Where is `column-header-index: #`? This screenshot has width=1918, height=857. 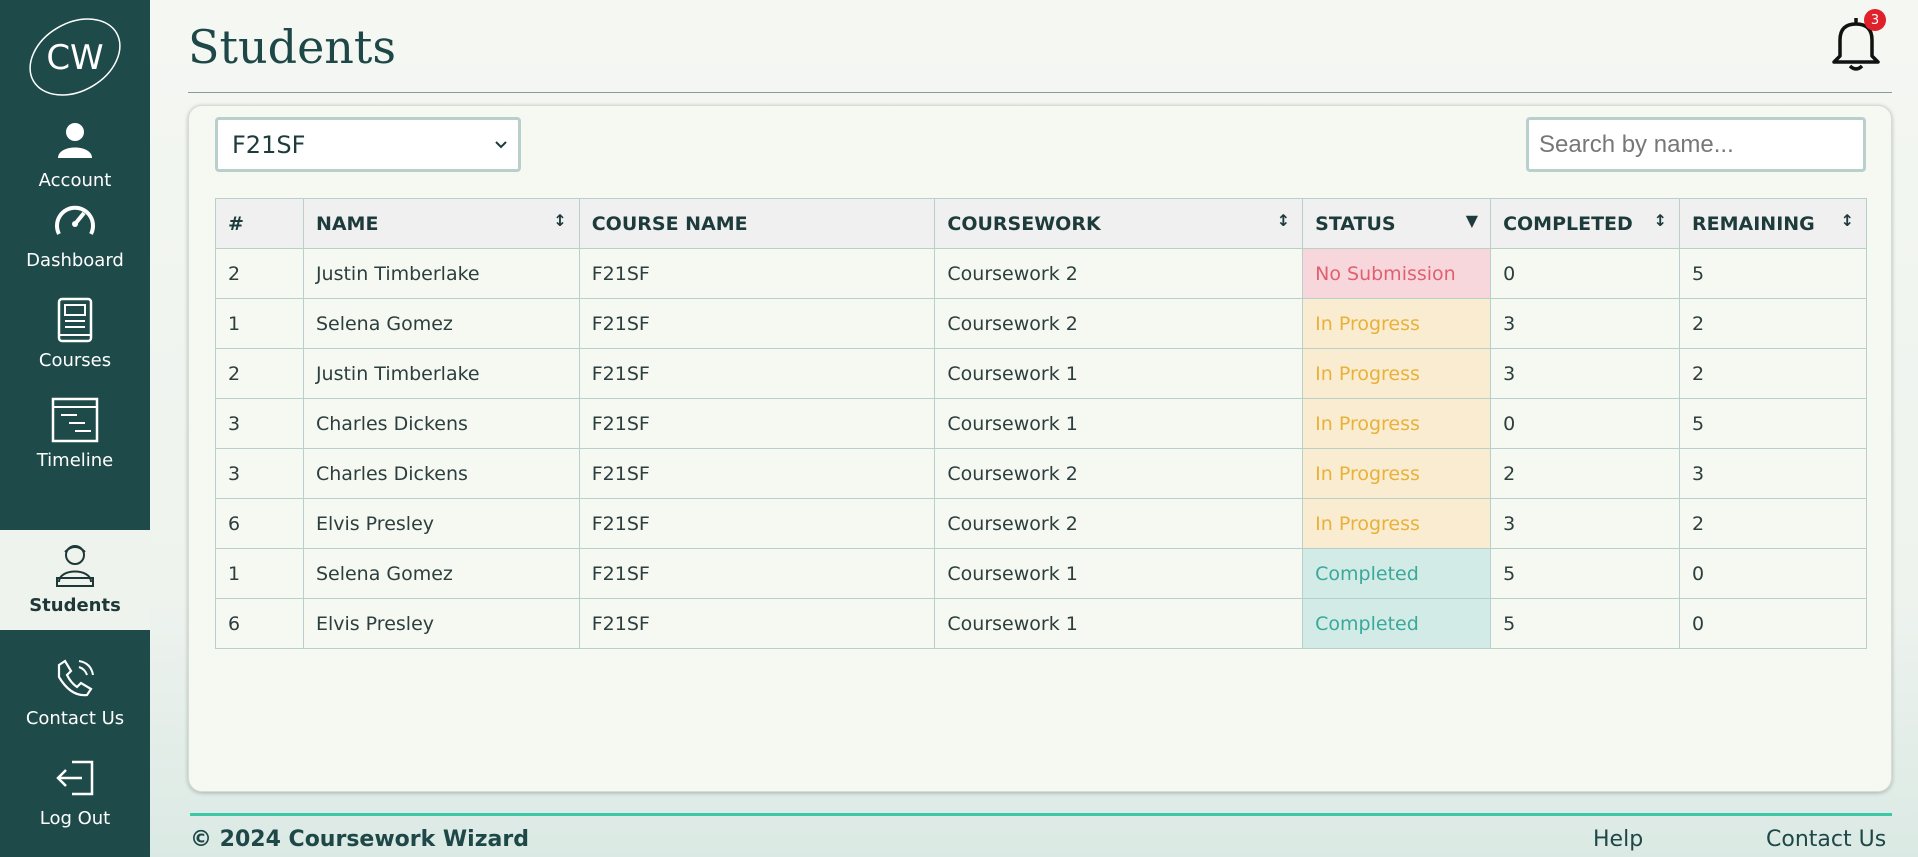 column-header-index: # is located at coordinates (259, 223).